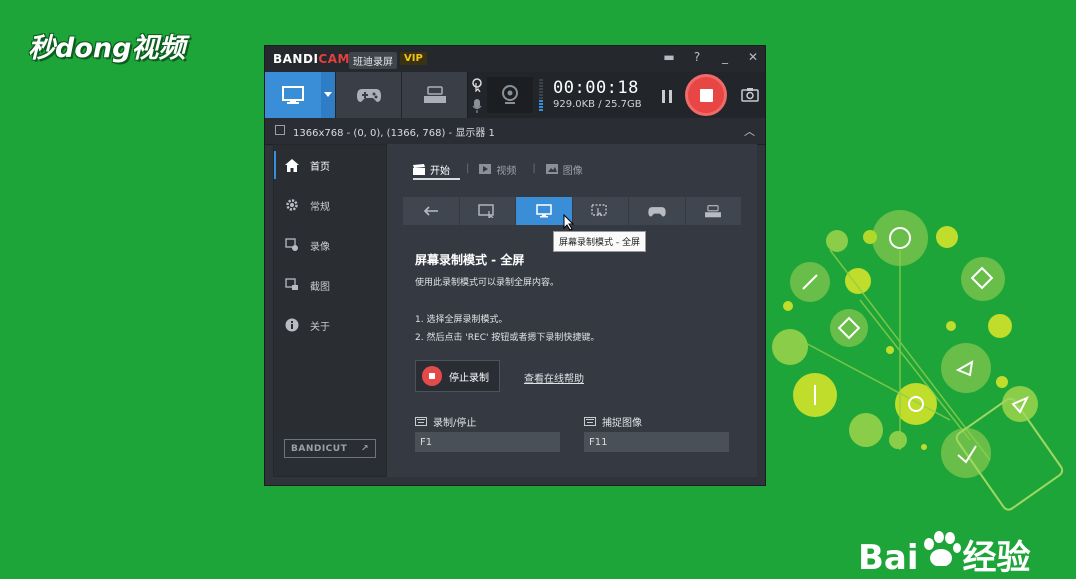 Image resolution: width=1076 pixels, height=579 pixels. What do you see at coordinates (320, 167) in the screenshot?
I see `sidebar-item-label: 首页` at bounding box center [320, 167].